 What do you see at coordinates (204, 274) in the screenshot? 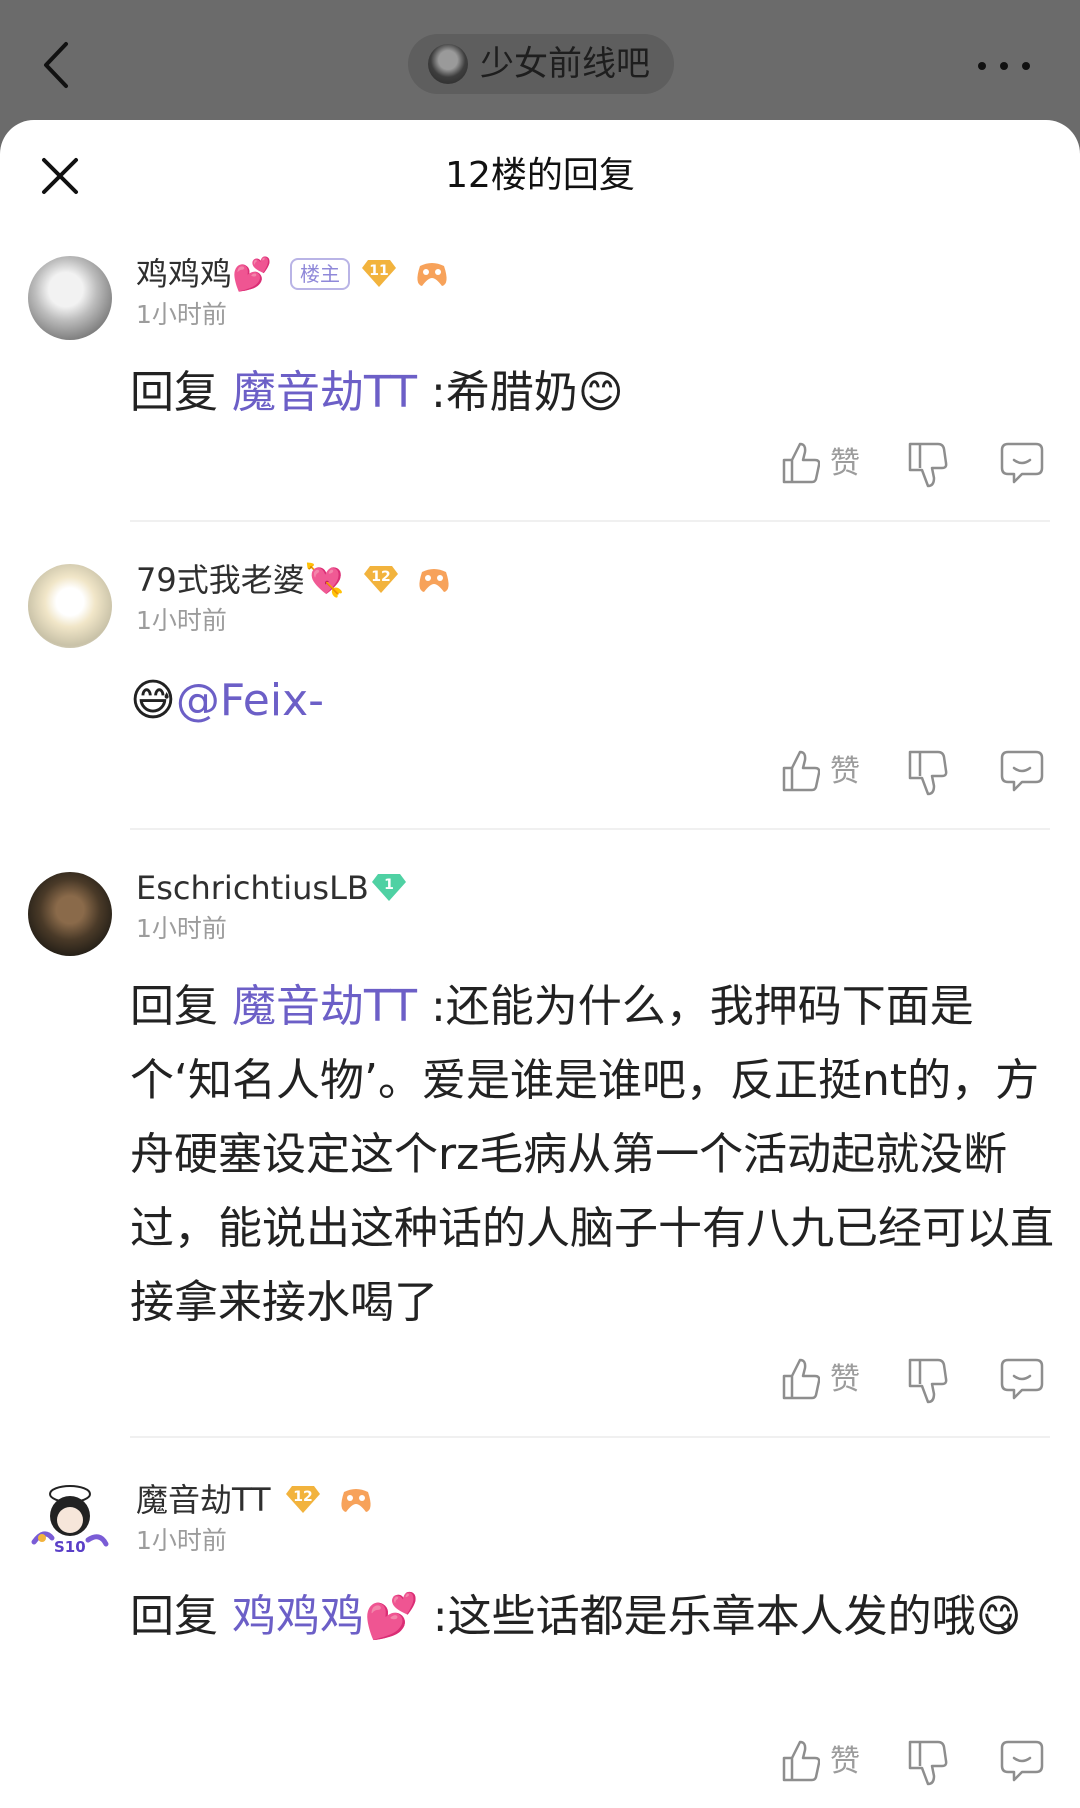
I see `username: 鸡鸡鸡💕` at bounding box center [204, 274].